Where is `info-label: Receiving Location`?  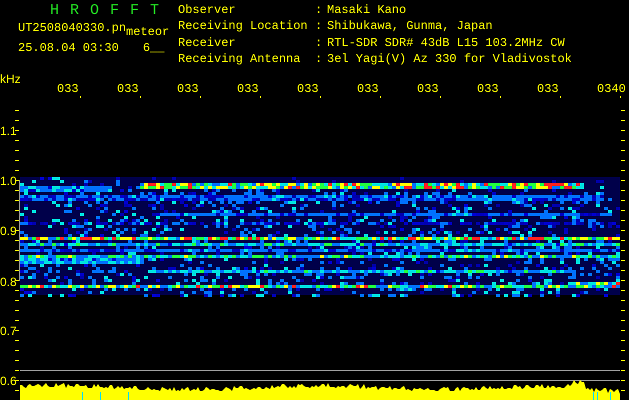 info-label: Receiving Location is located at coordinates (243, 28).